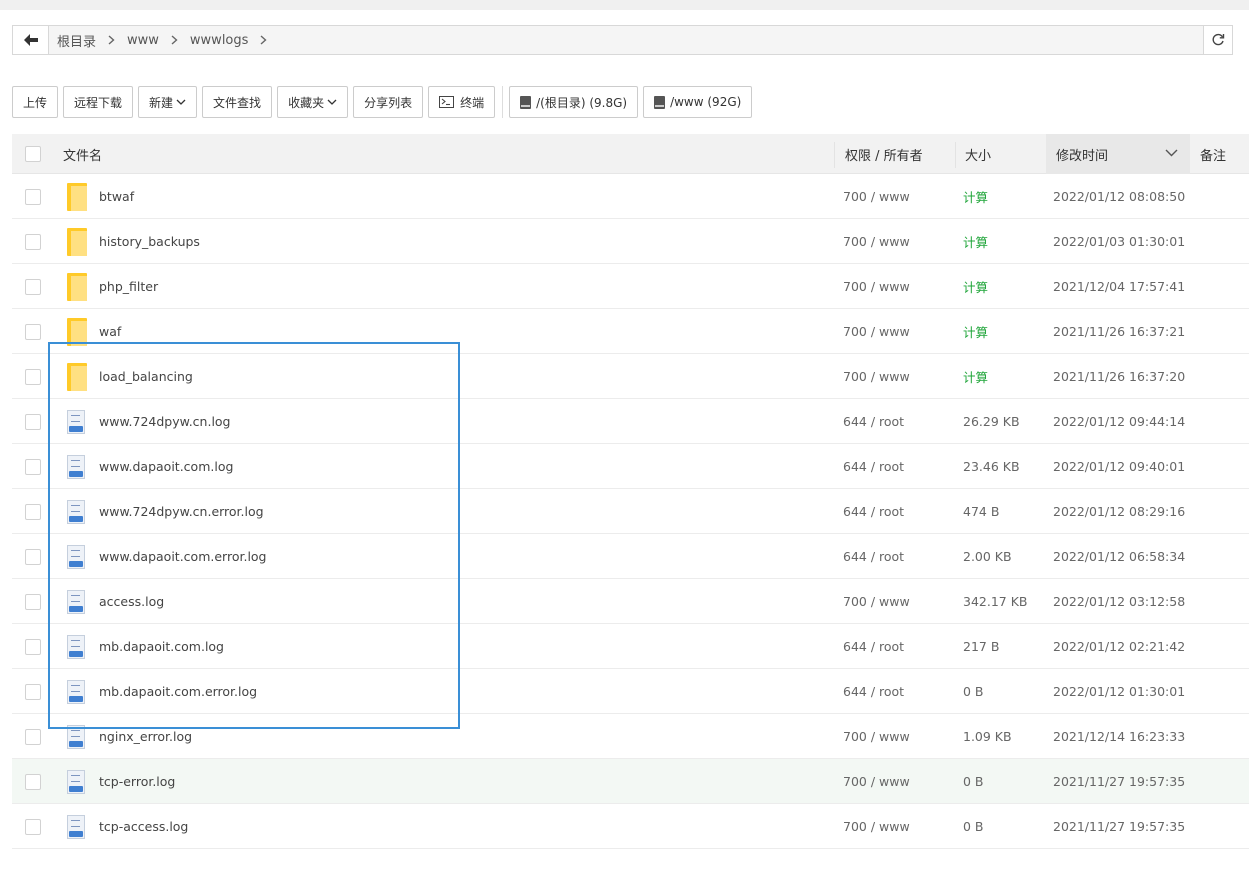  What do you see at coordinates (181, 511) in the screenshot?
I see `file-name: www.724dpyw.cn.error.log` at bounding box center [181, 511].